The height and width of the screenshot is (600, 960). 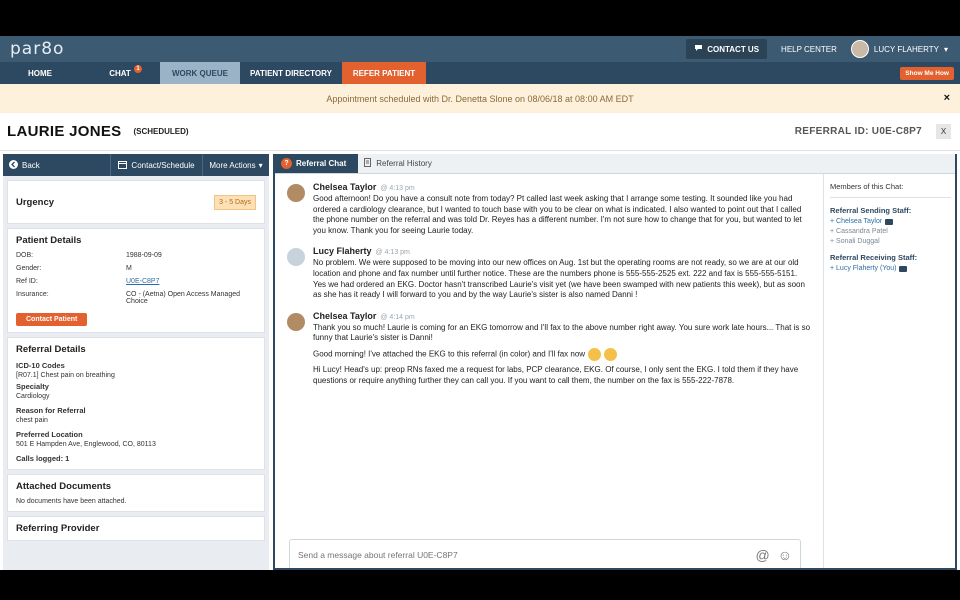 What do you see at coordinates (49, 240) in the screenshot?
I see `patient-details-title: Patient Details` at bounding box center [49, 240].